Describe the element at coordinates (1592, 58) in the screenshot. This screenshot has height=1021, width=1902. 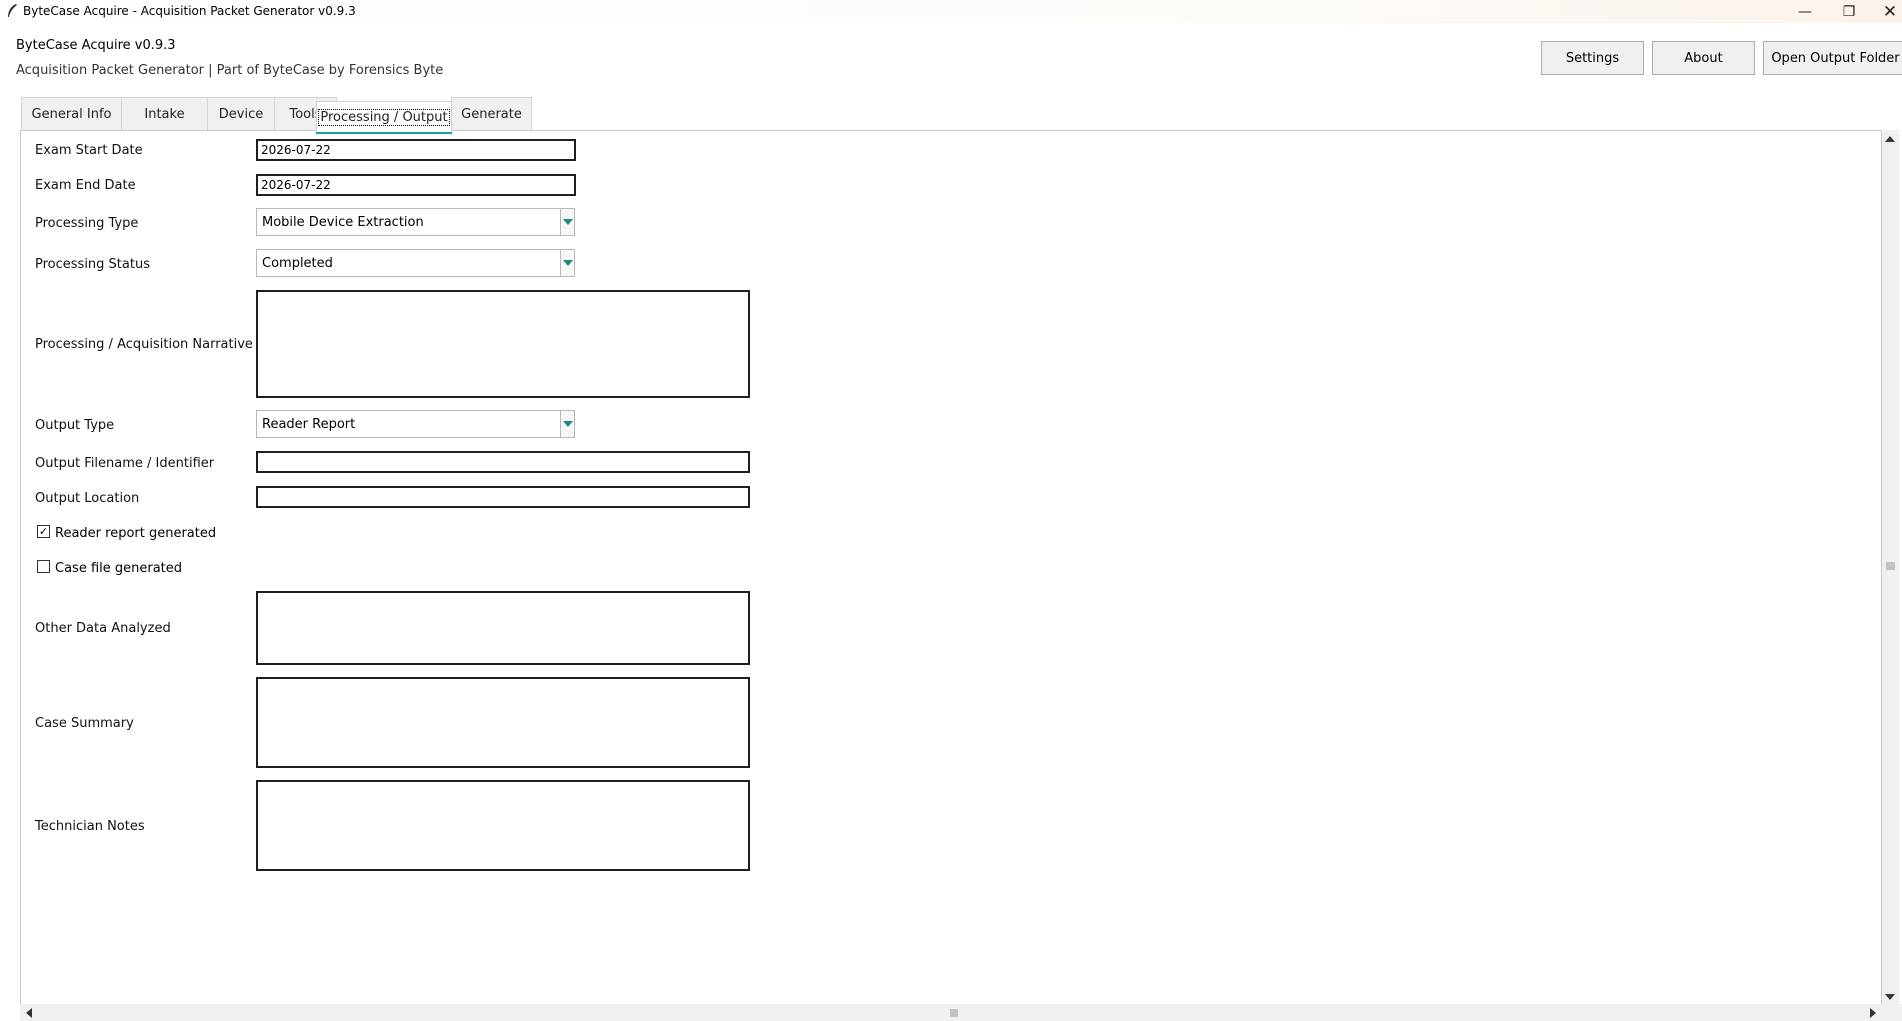
I see `settings-button: Settings` at that location.